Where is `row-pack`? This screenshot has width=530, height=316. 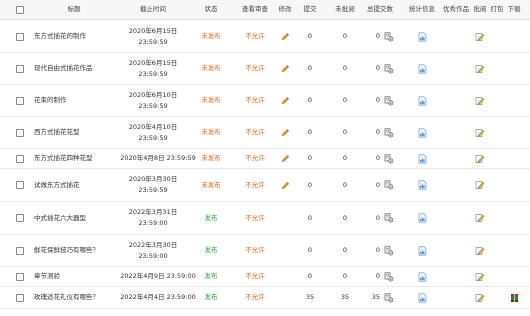 row-pack is located at coordinates (497, 100).